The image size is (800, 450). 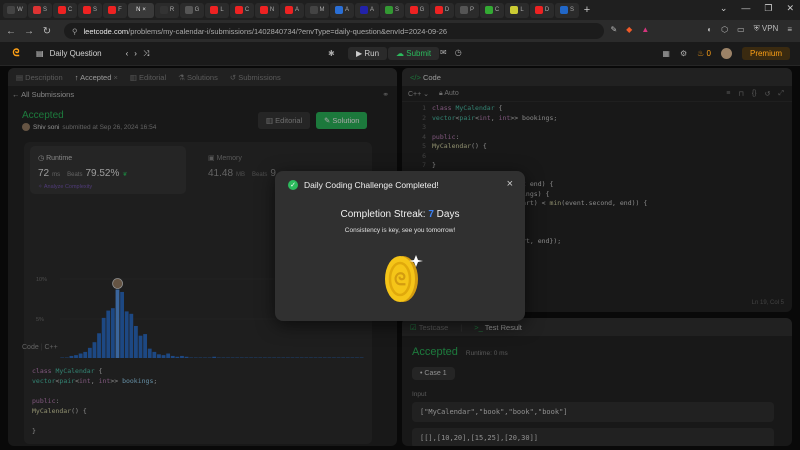 I want to click on browser-tab: M, so click(x=317, y=10).